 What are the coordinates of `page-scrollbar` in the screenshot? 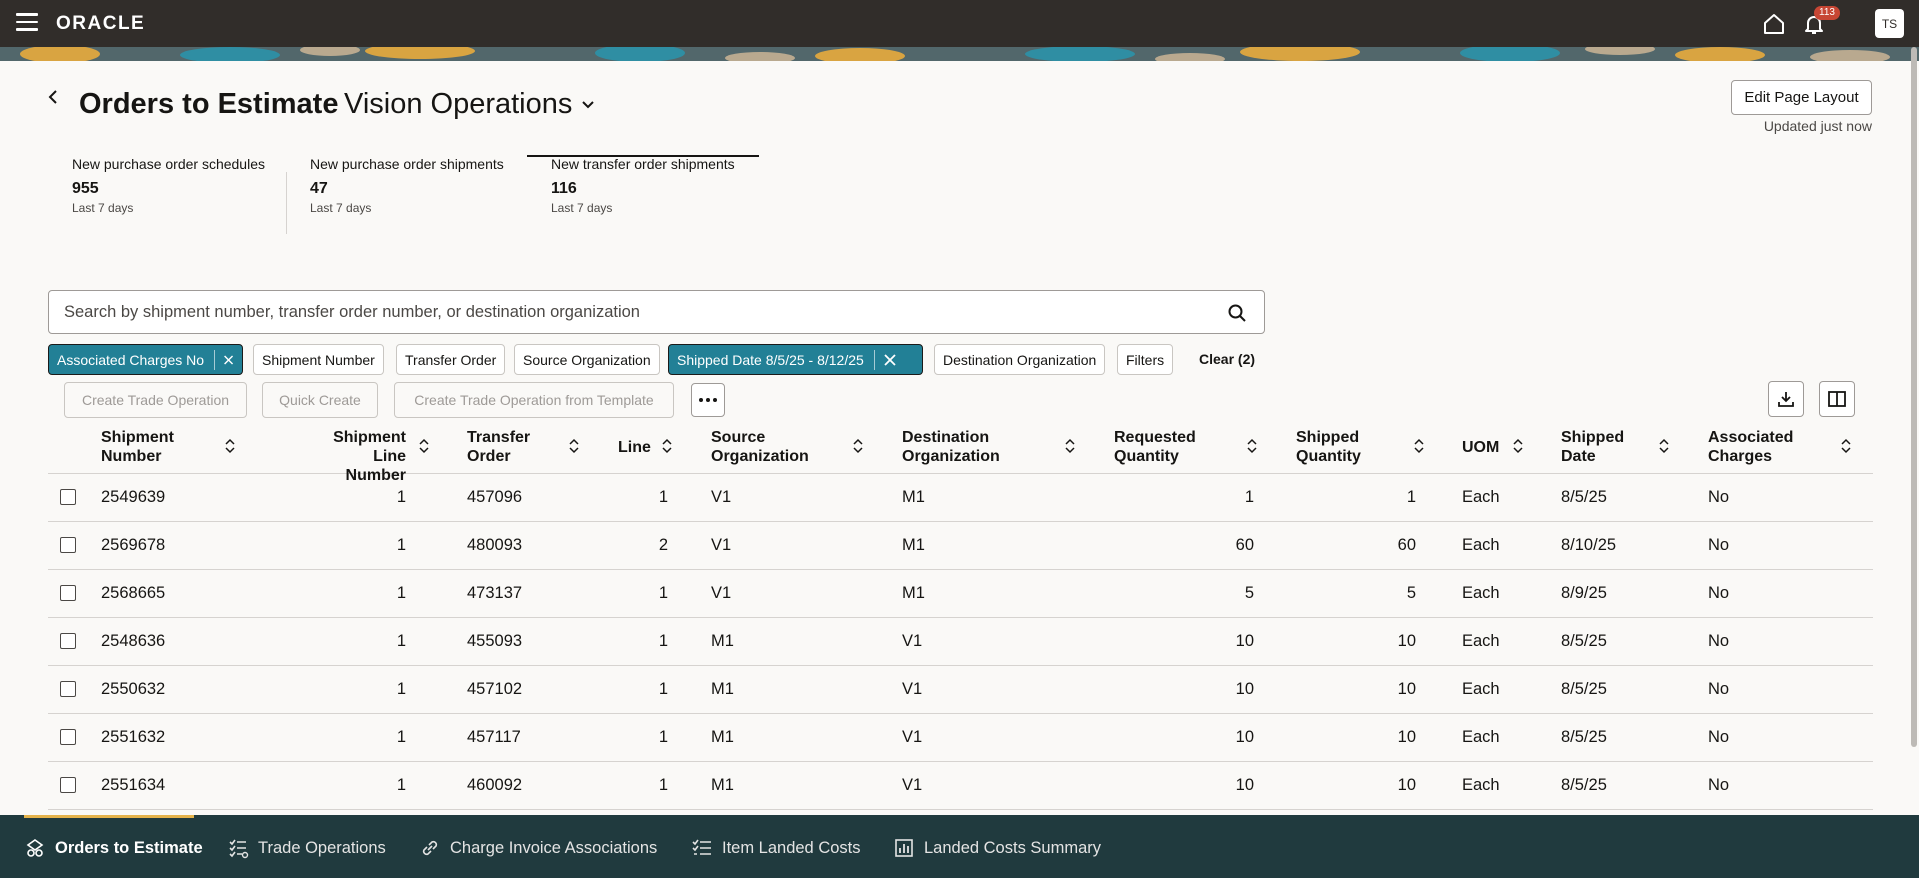 It's located at (1914, 397).